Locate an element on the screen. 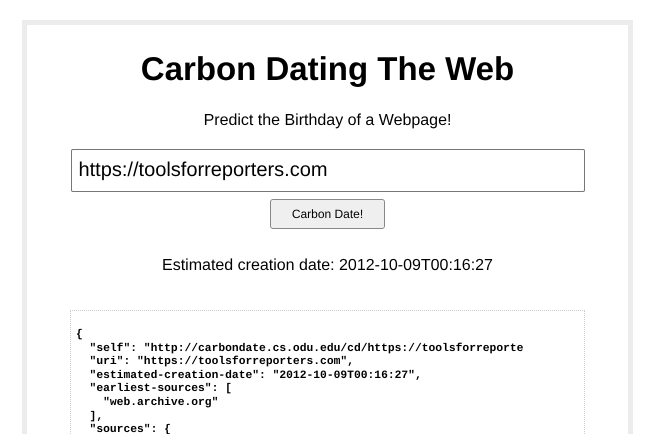 This screenshot has width=657, height=434. url-input-field: https://toolsforreporters.com is located at coordinates (327, 170).